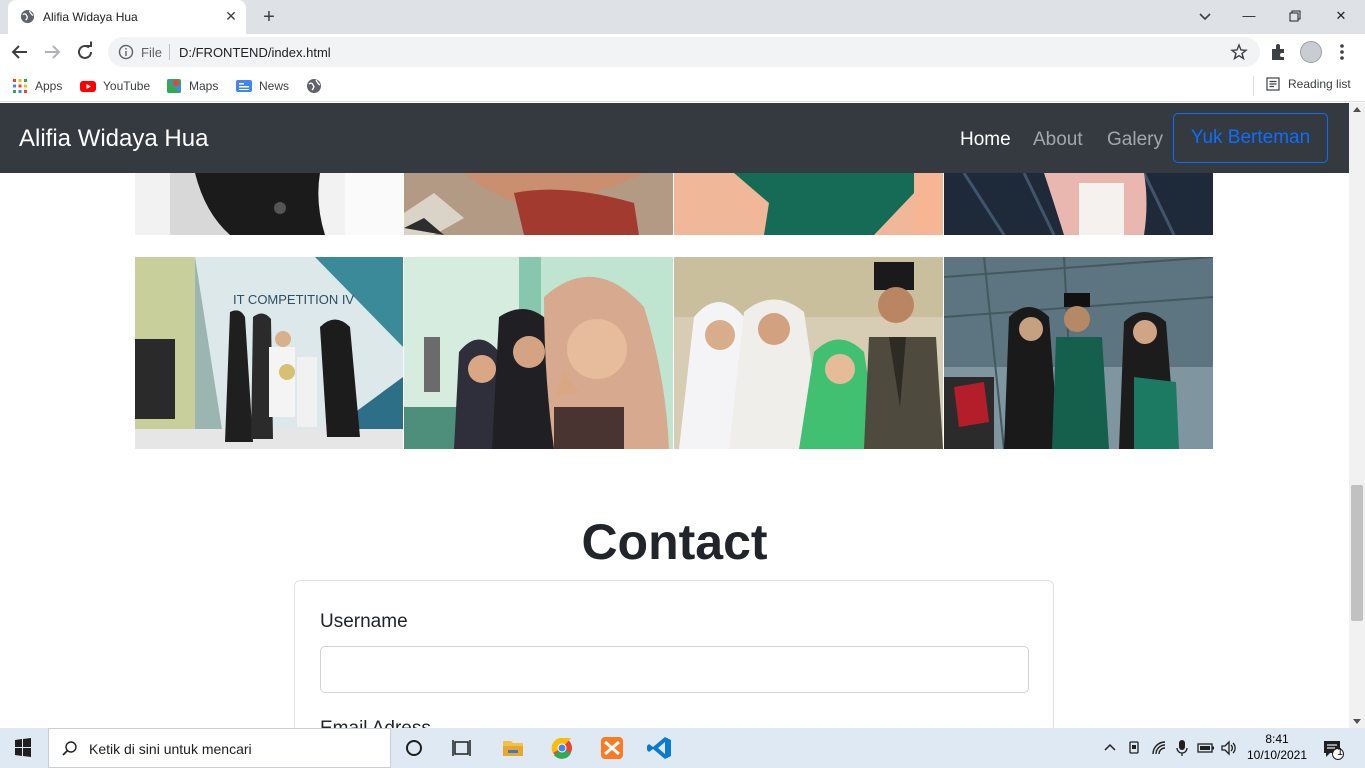 This screenshot has height=768, width=1365. I want to click on scroll-up-arrow-icon, so click(1357, 109).